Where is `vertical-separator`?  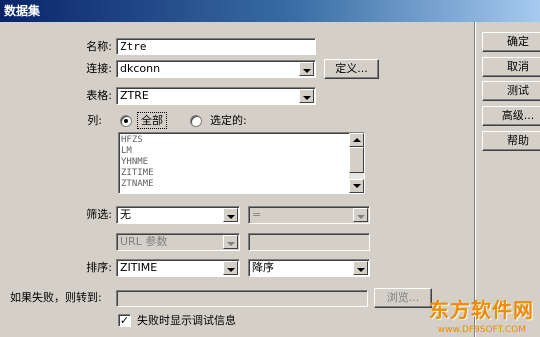
vertical-separator is located at coordinates (475, 179).